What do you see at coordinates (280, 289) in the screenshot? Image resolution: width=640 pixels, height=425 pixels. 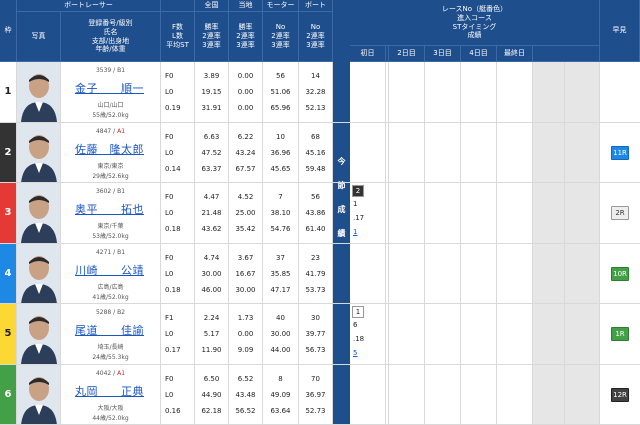 I see `mot-value-3: 47.17` at bounding box center [280, 289].